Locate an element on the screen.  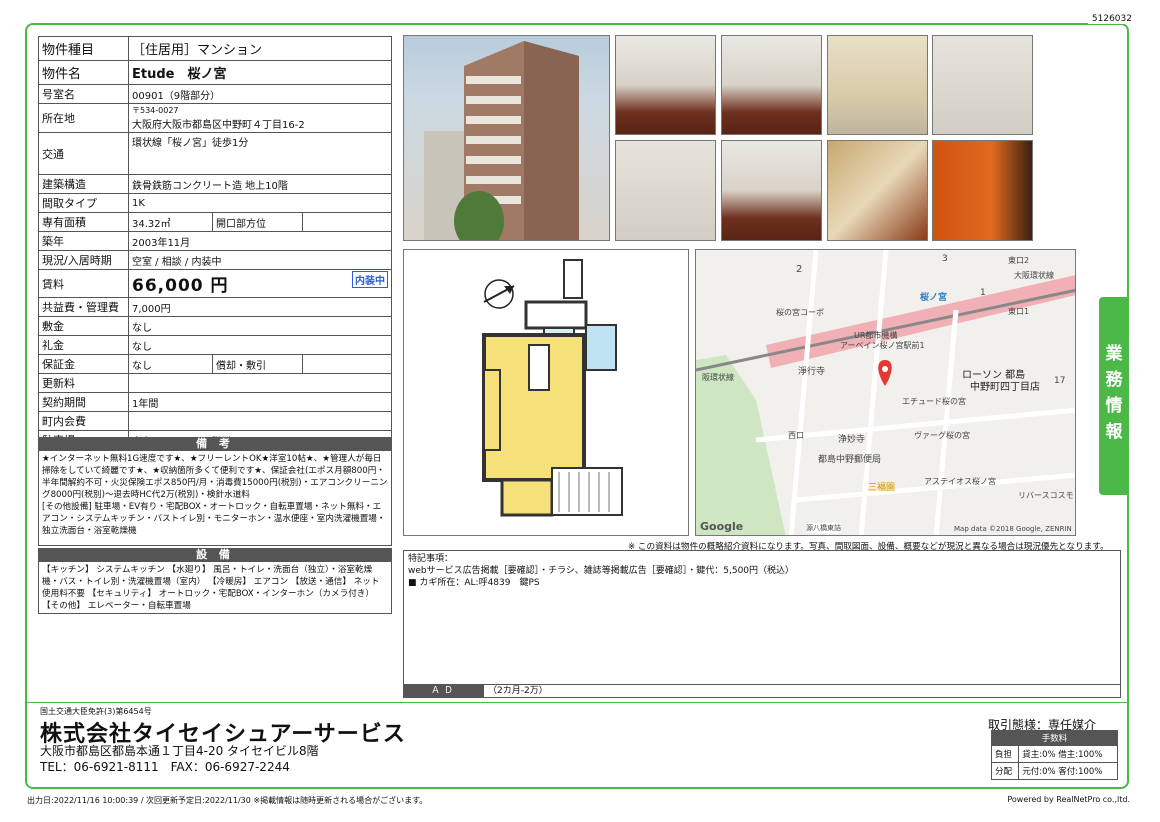
company-address: 大阪市都島区都島本通１丁目4-20 タイセイビル8階 is located at coordinates (179, 751).